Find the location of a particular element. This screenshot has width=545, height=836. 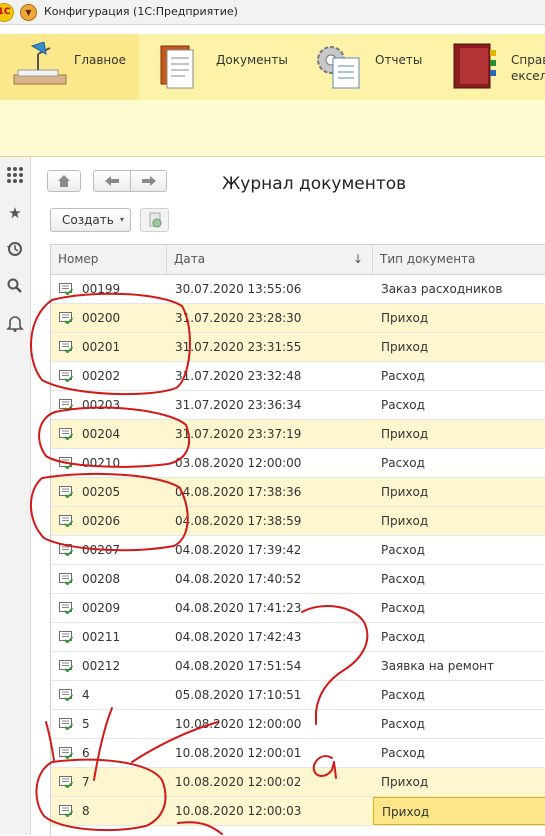

section-main: Главное is located at coordinates (69, 67).